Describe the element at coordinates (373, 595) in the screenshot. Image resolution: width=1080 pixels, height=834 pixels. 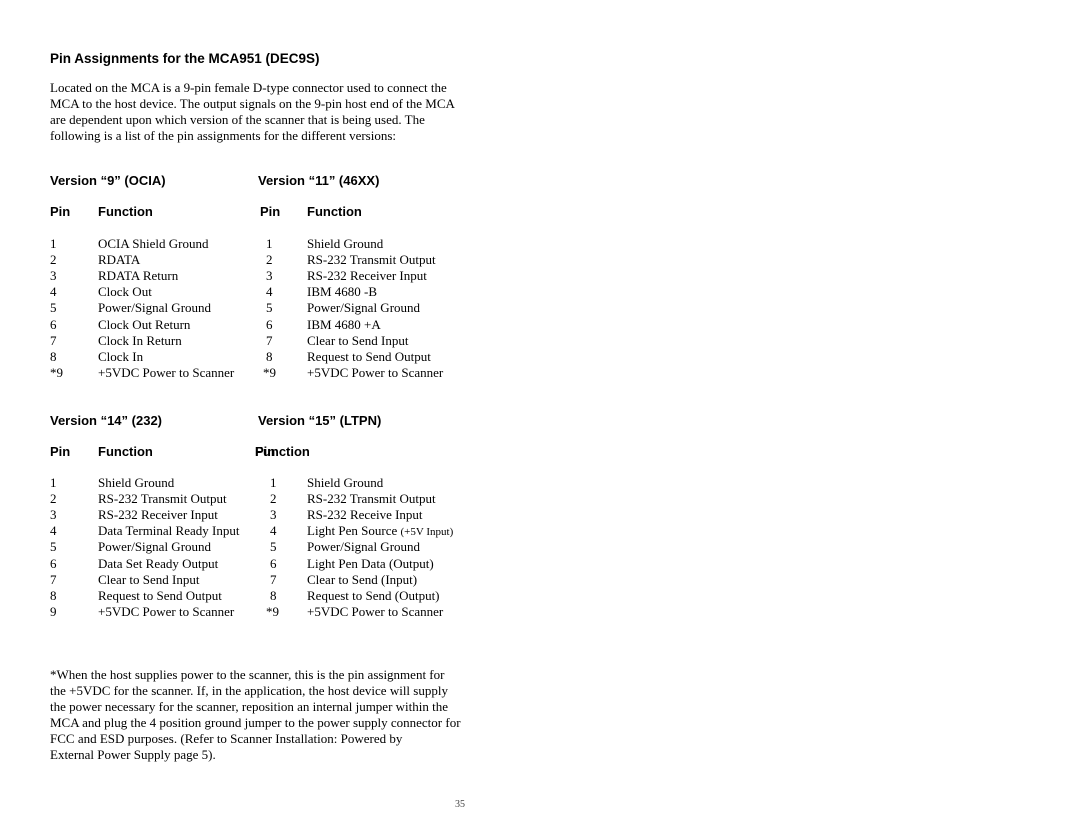
I see `pin-function: Request to Send (Output)` at that location.